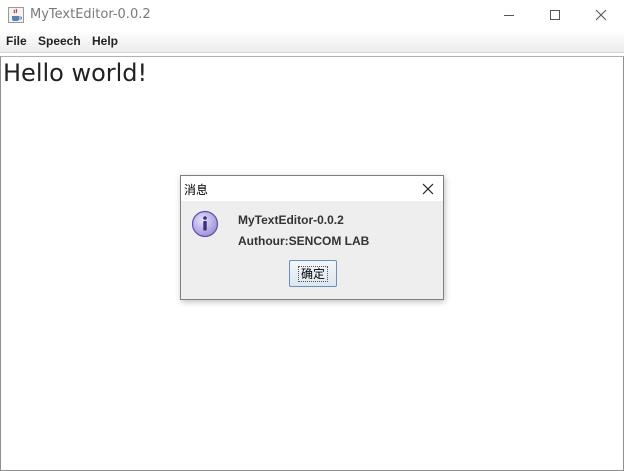 The height and width of the screenshot is (471, 624). What do you see at coordinates (291, 220) in the screenshot?
I see `dialog-message-line1: MyTextEditor-0.0.2` at bounding box center [291, 220].